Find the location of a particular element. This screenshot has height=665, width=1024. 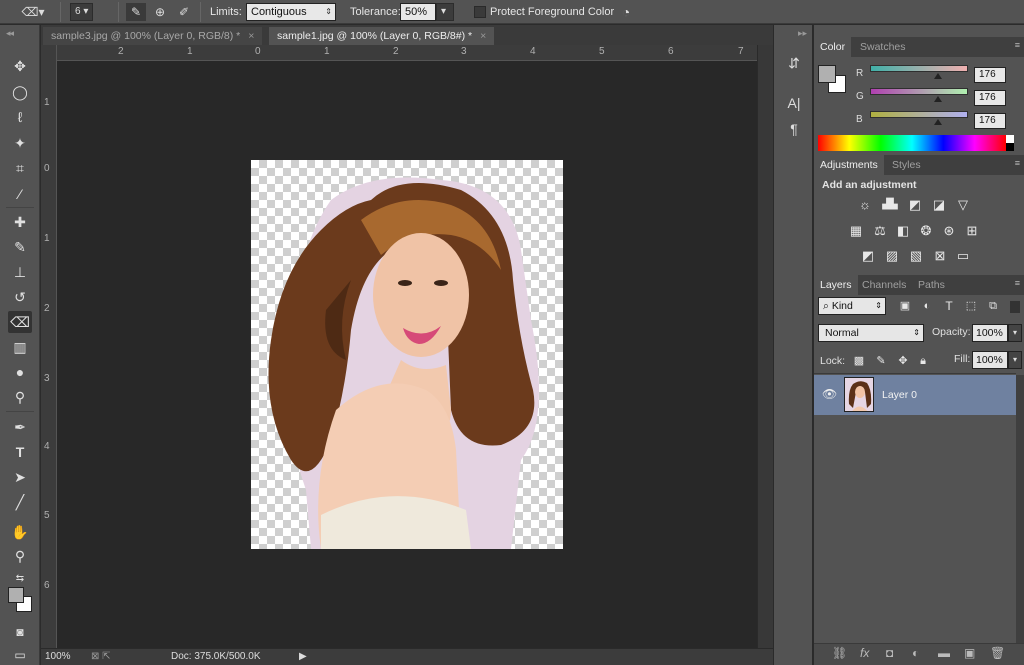

sampling-background-swatch-icon: ✐ is located at coordinates (184, 12).